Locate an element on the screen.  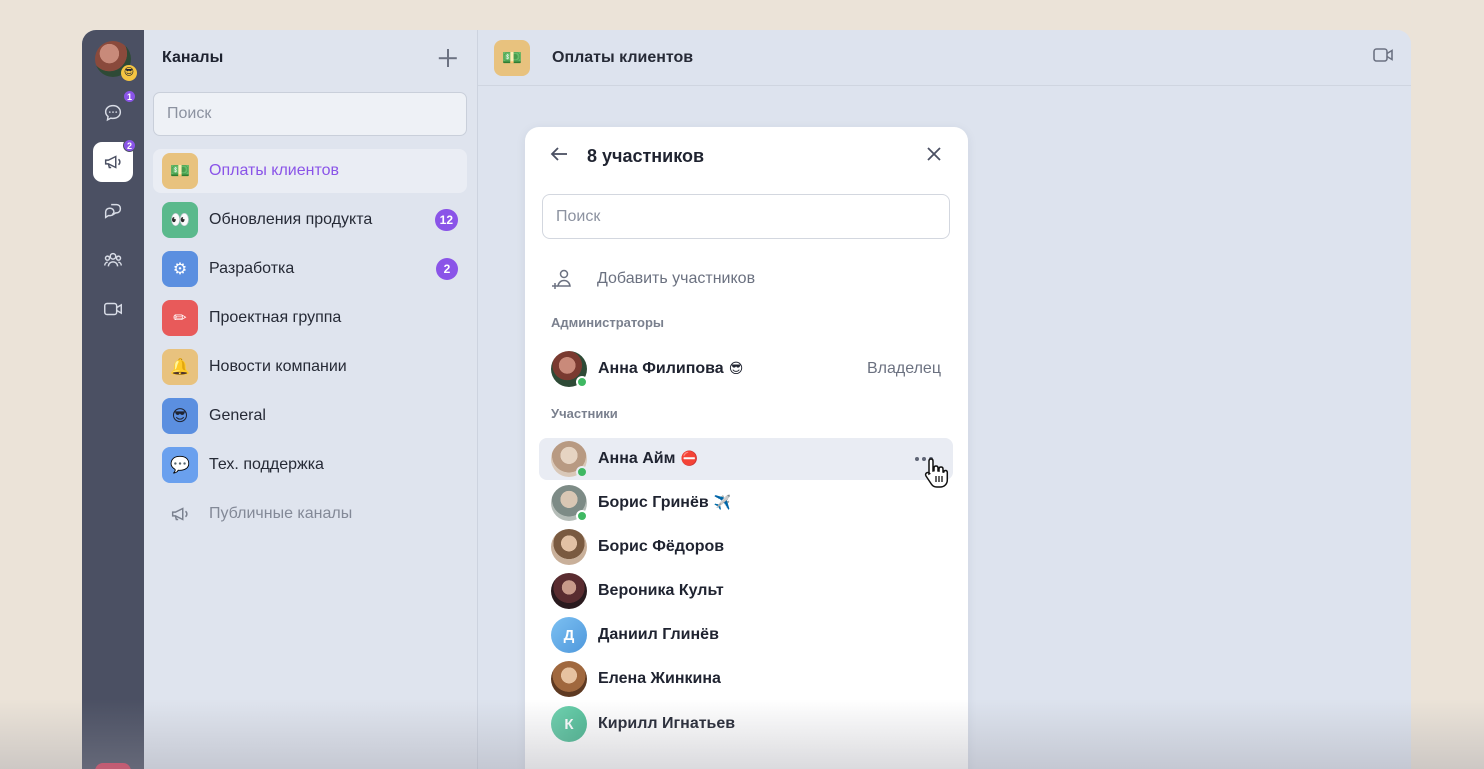
rail-chats-button: 1 is located at coordinates (114, 111).